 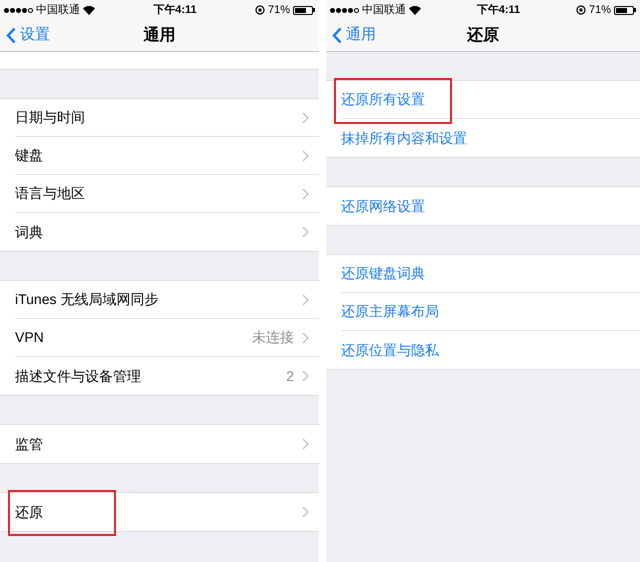 I want to click on list-row: 描述文件与设备管理 2, so click(x=159, y=376).